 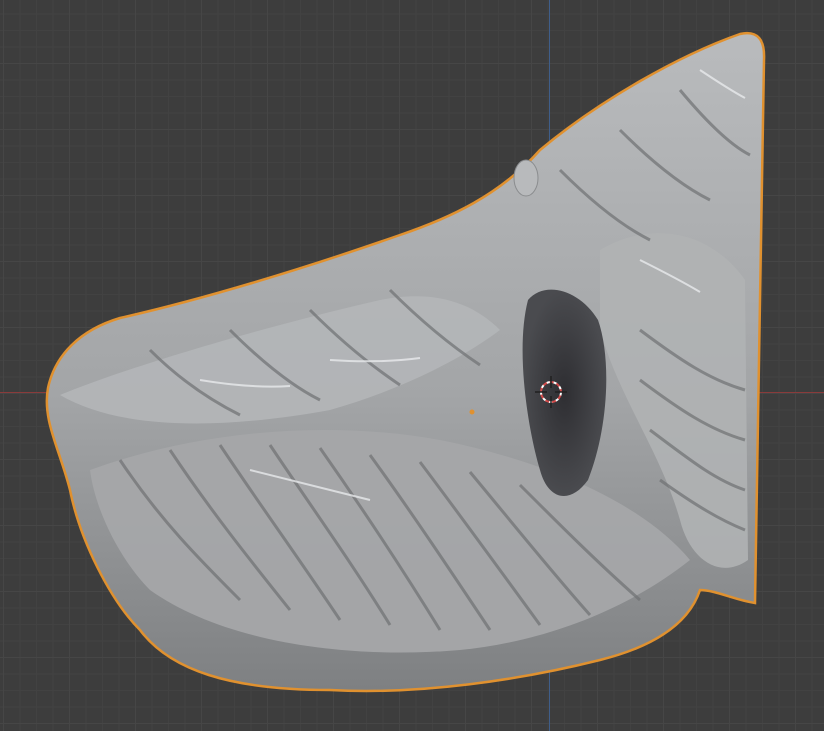 What do you see at coordinates (526, 178) in the screenshot?
I see `mesh-nub` at bounding box center [526, 178].